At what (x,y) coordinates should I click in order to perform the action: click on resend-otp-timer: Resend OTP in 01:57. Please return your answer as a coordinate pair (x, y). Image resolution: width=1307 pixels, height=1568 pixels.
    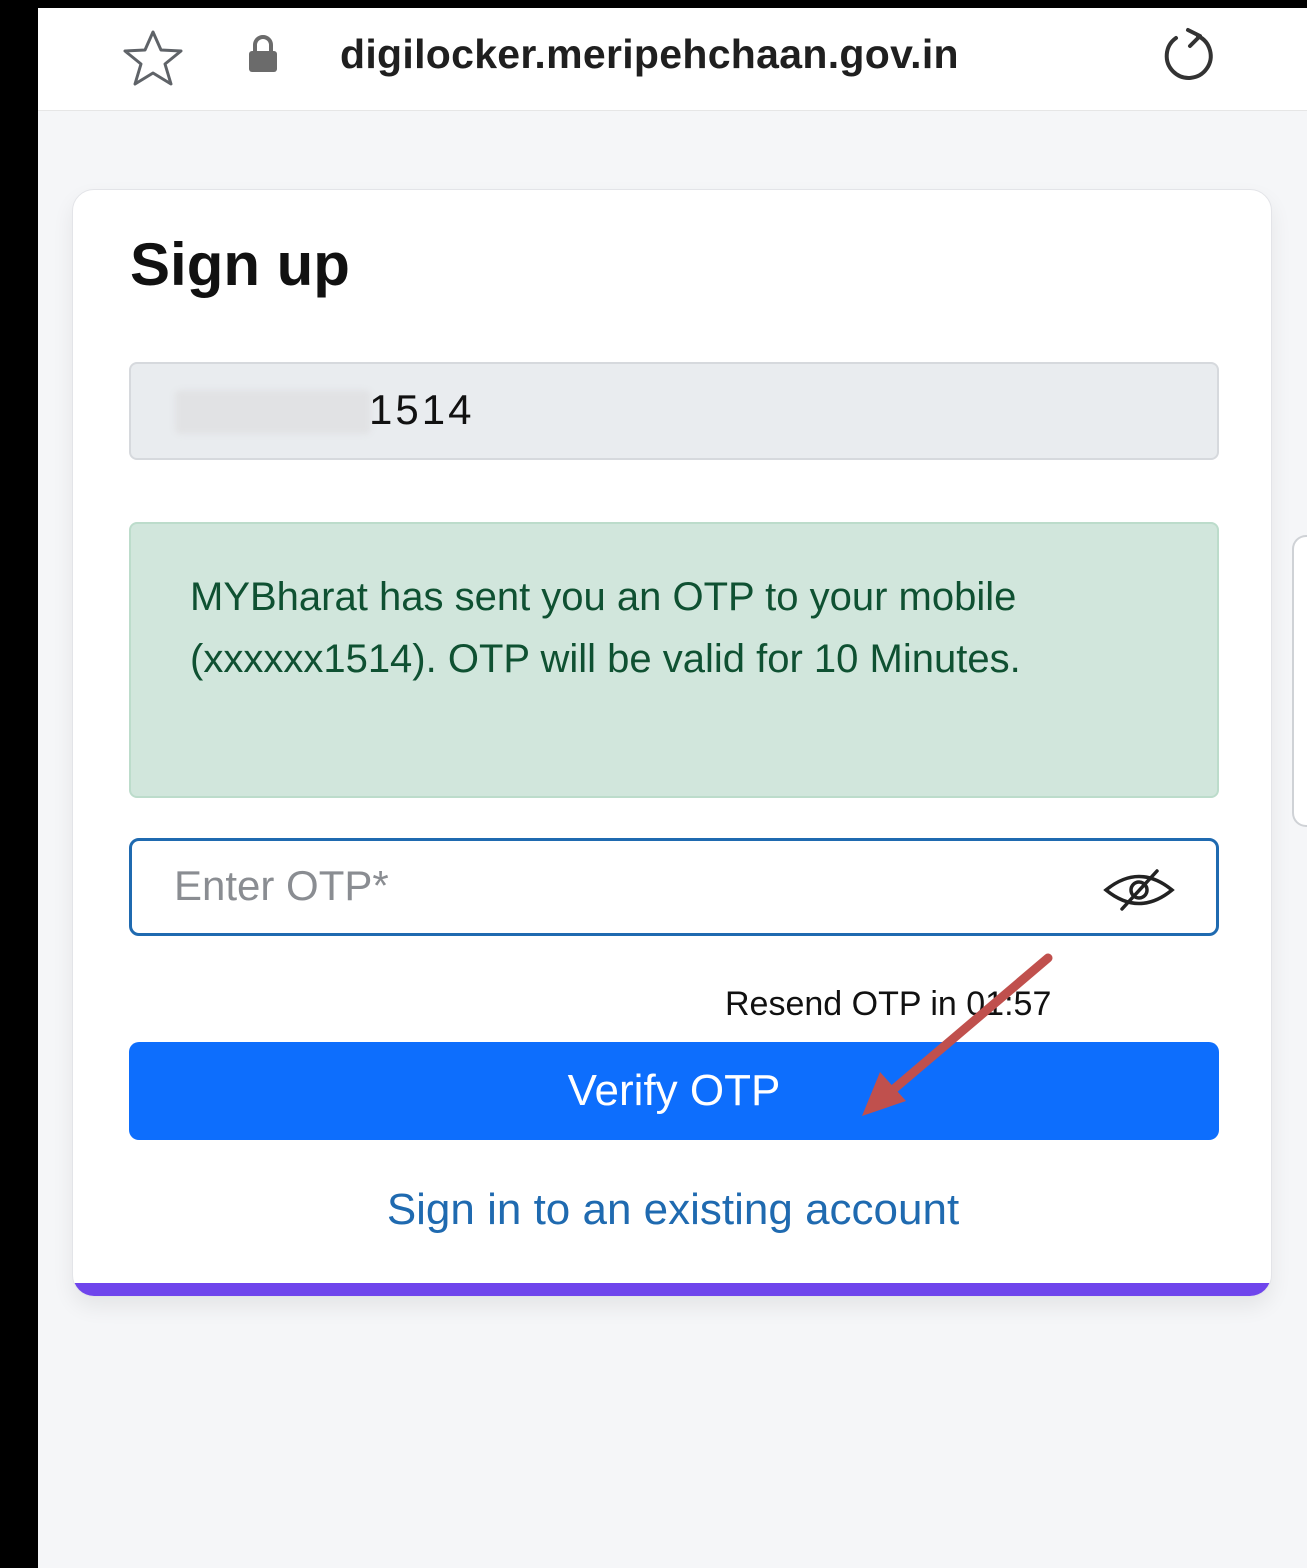
    Looking at the image, I should click on (888, 1004).